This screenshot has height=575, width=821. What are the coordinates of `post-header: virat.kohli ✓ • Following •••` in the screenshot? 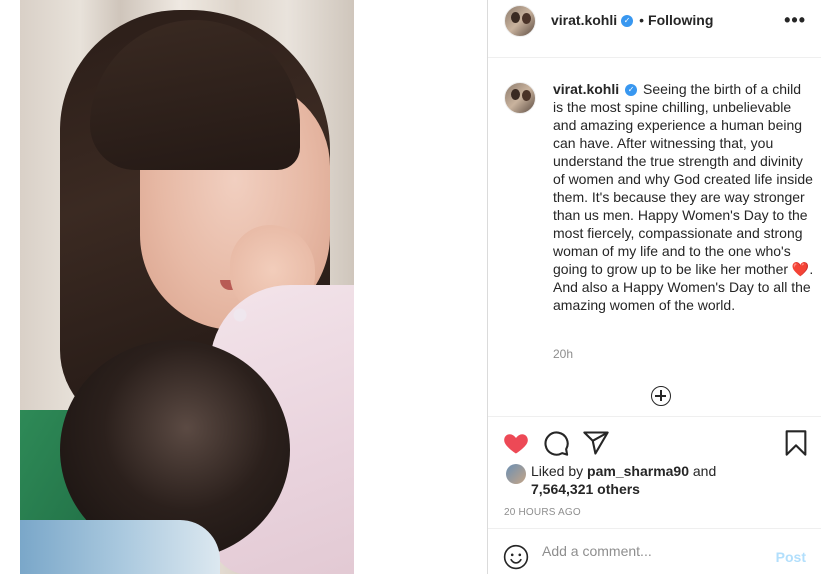 It's located at (654, 29).